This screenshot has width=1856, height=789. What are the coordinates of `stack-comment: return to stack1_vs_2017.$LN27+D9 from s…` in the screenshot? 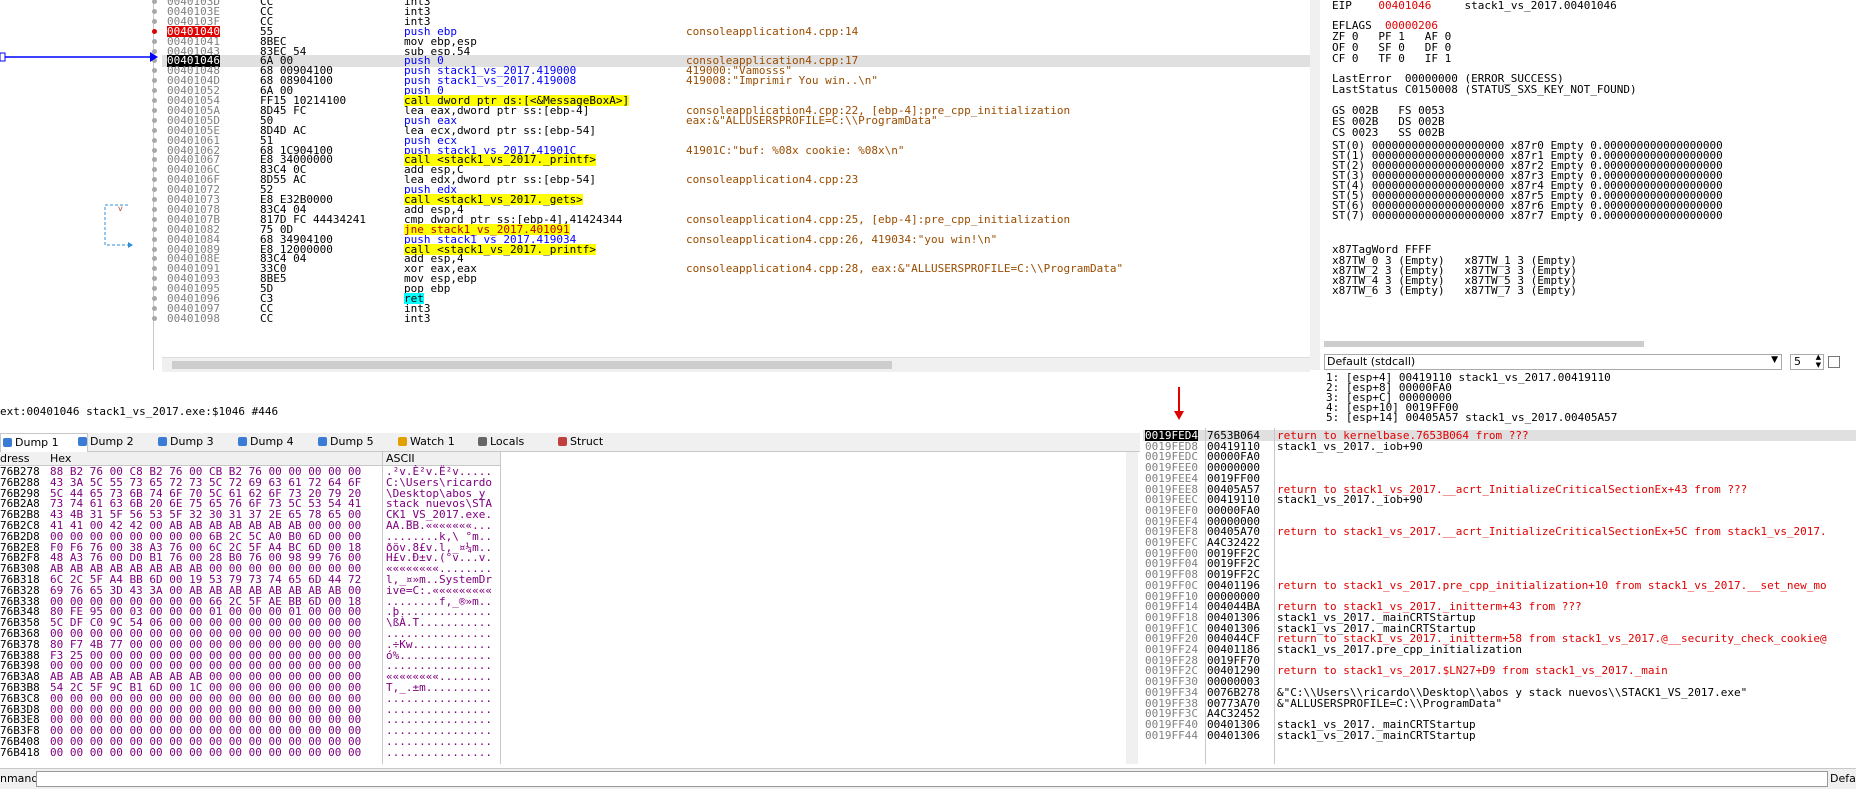 It's located at (1472, 671).